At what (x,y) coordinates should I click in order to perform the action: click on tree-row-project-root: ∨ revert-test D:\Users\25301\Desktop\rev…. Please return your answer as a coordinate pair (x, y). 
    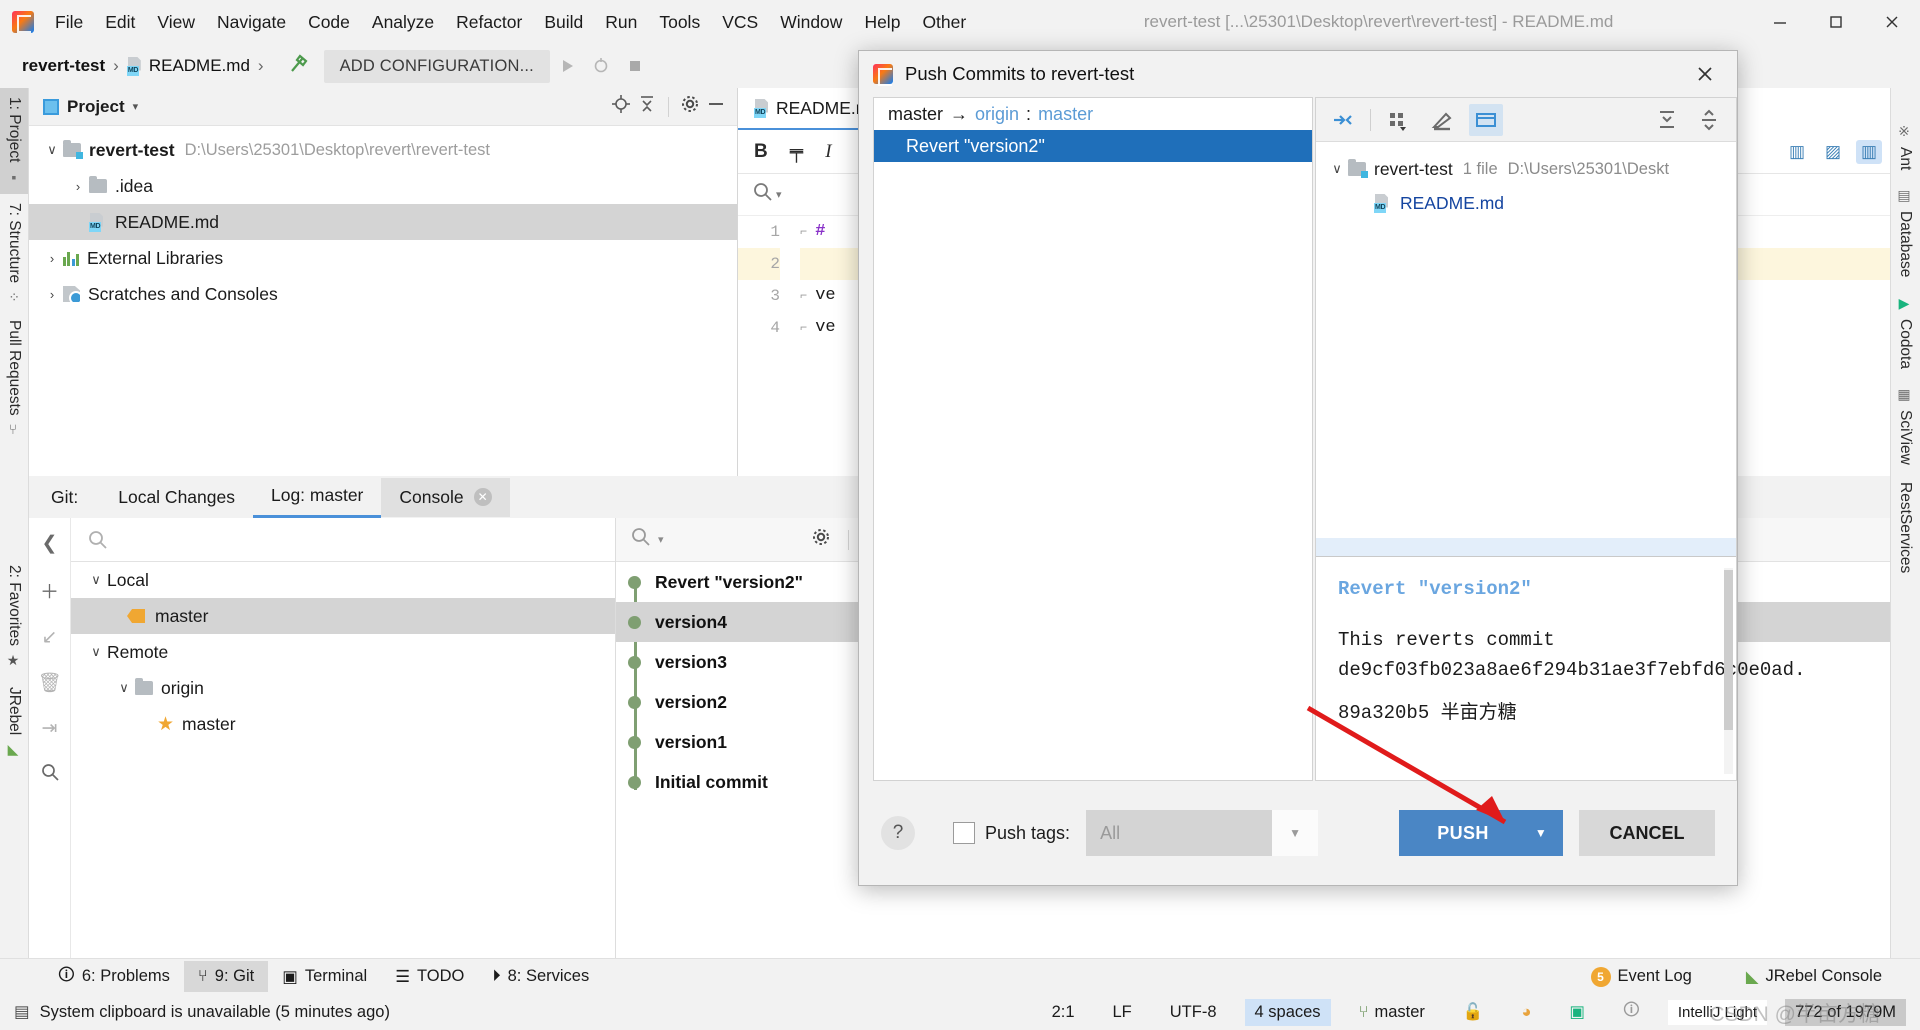
    Looking at the image, I should click on (383, 150).